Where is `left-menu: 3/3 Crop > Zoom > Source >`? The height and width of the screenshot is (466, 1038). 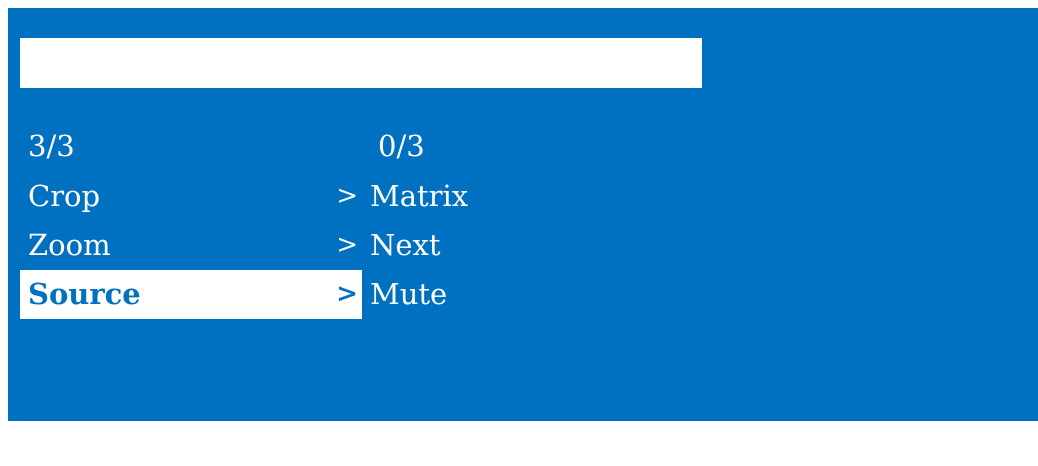 left-menu: 3/3 Crop > Zoom > Source > is located at coordinates (191, 219).